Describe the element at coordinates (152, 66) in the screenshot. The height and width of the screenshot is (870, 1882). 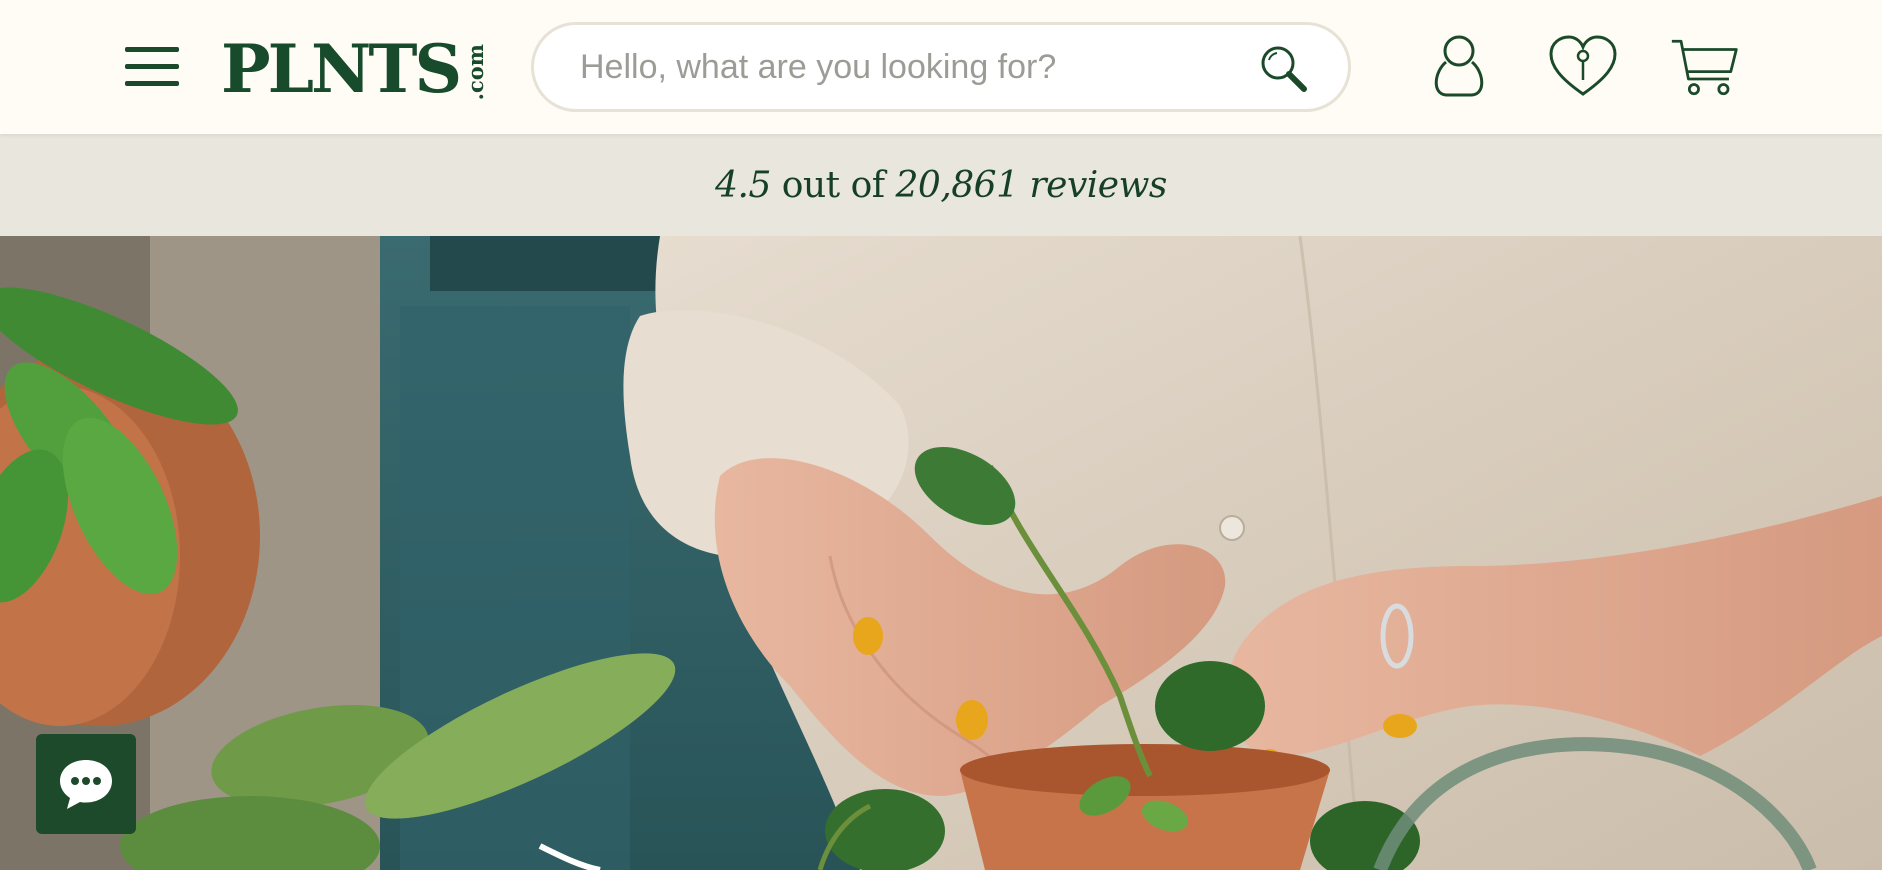
I see `menu-icon` at that location.